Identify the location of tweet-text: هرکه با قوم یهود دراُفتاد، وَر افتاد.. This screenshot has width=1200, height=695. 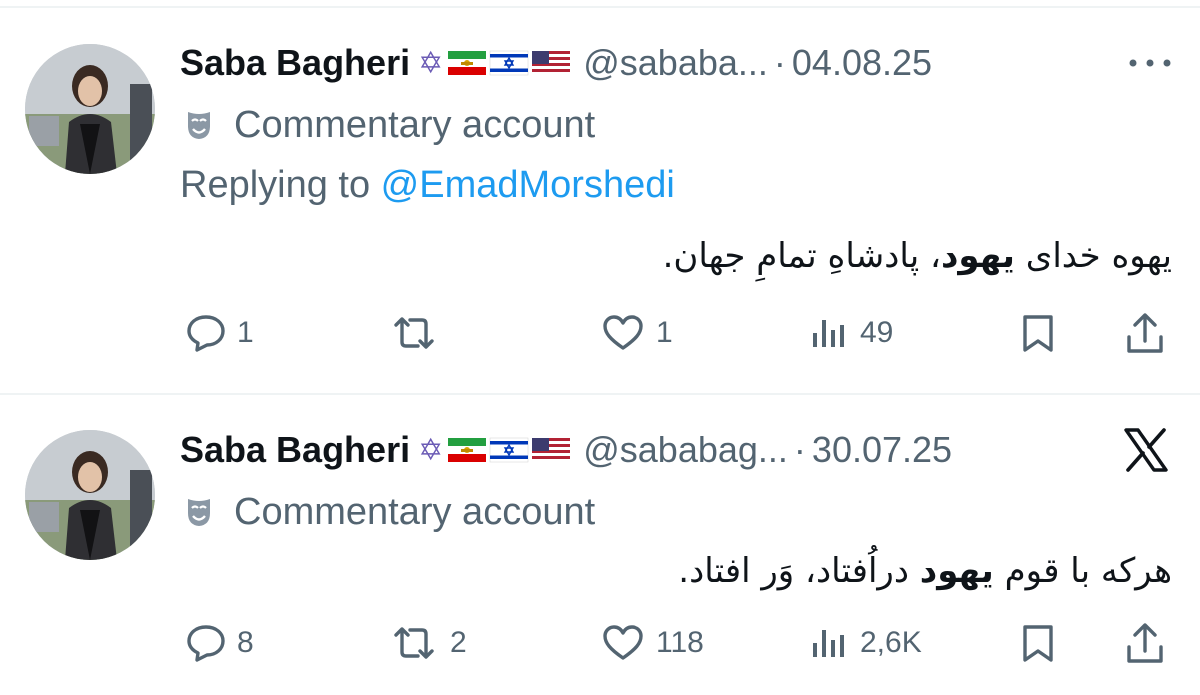
(925, 571).